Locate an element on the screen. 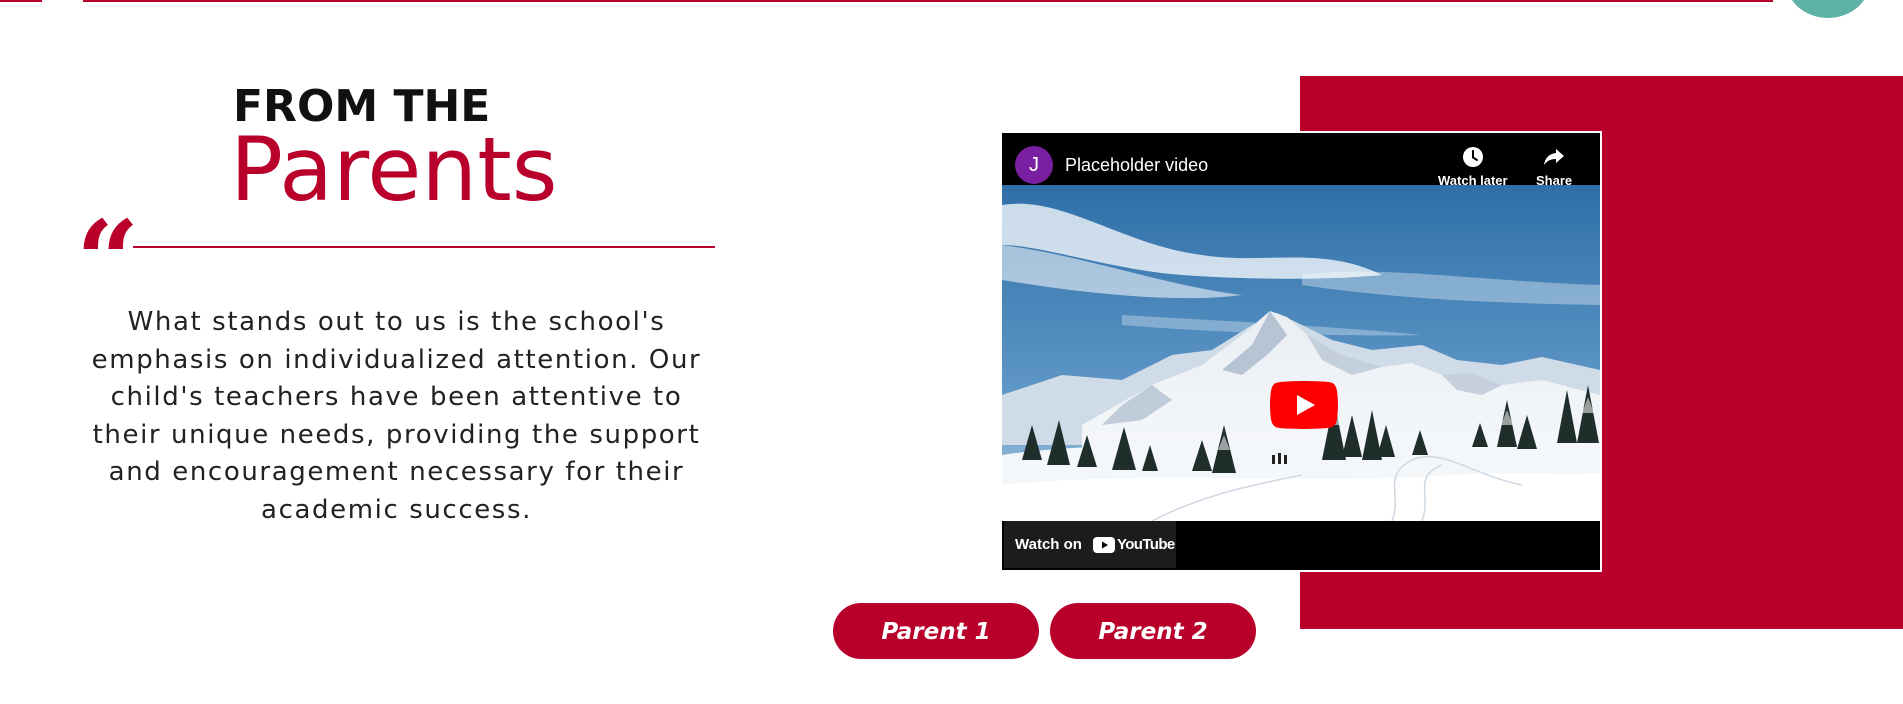 The image size is (1903, 704). channel-avatar: J is located at coordinates (1034, 165).